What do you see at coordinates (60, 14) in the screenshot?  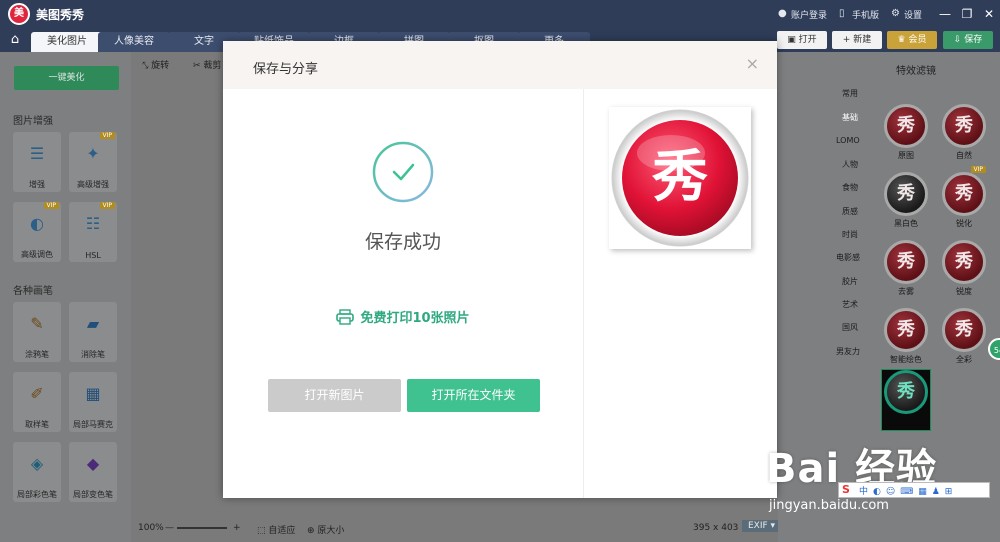 I see `app-title: 美图秀秀` at bounding box center [60, 14].